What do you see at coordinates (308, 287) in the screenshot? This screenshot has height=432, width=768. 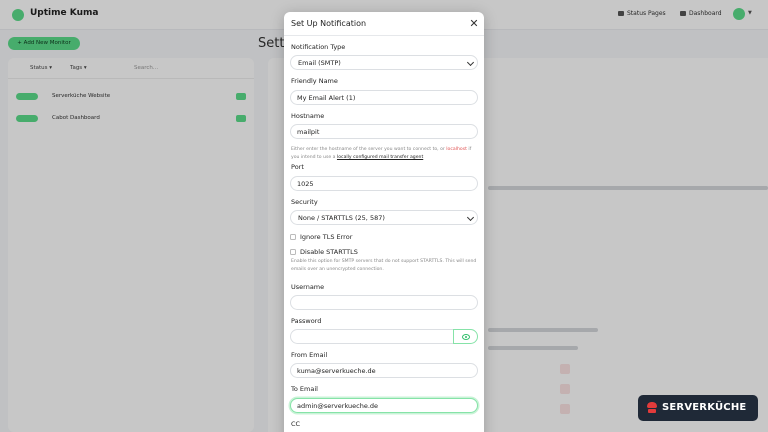 I see `username-label: Username` at bounding box center [308, 287].